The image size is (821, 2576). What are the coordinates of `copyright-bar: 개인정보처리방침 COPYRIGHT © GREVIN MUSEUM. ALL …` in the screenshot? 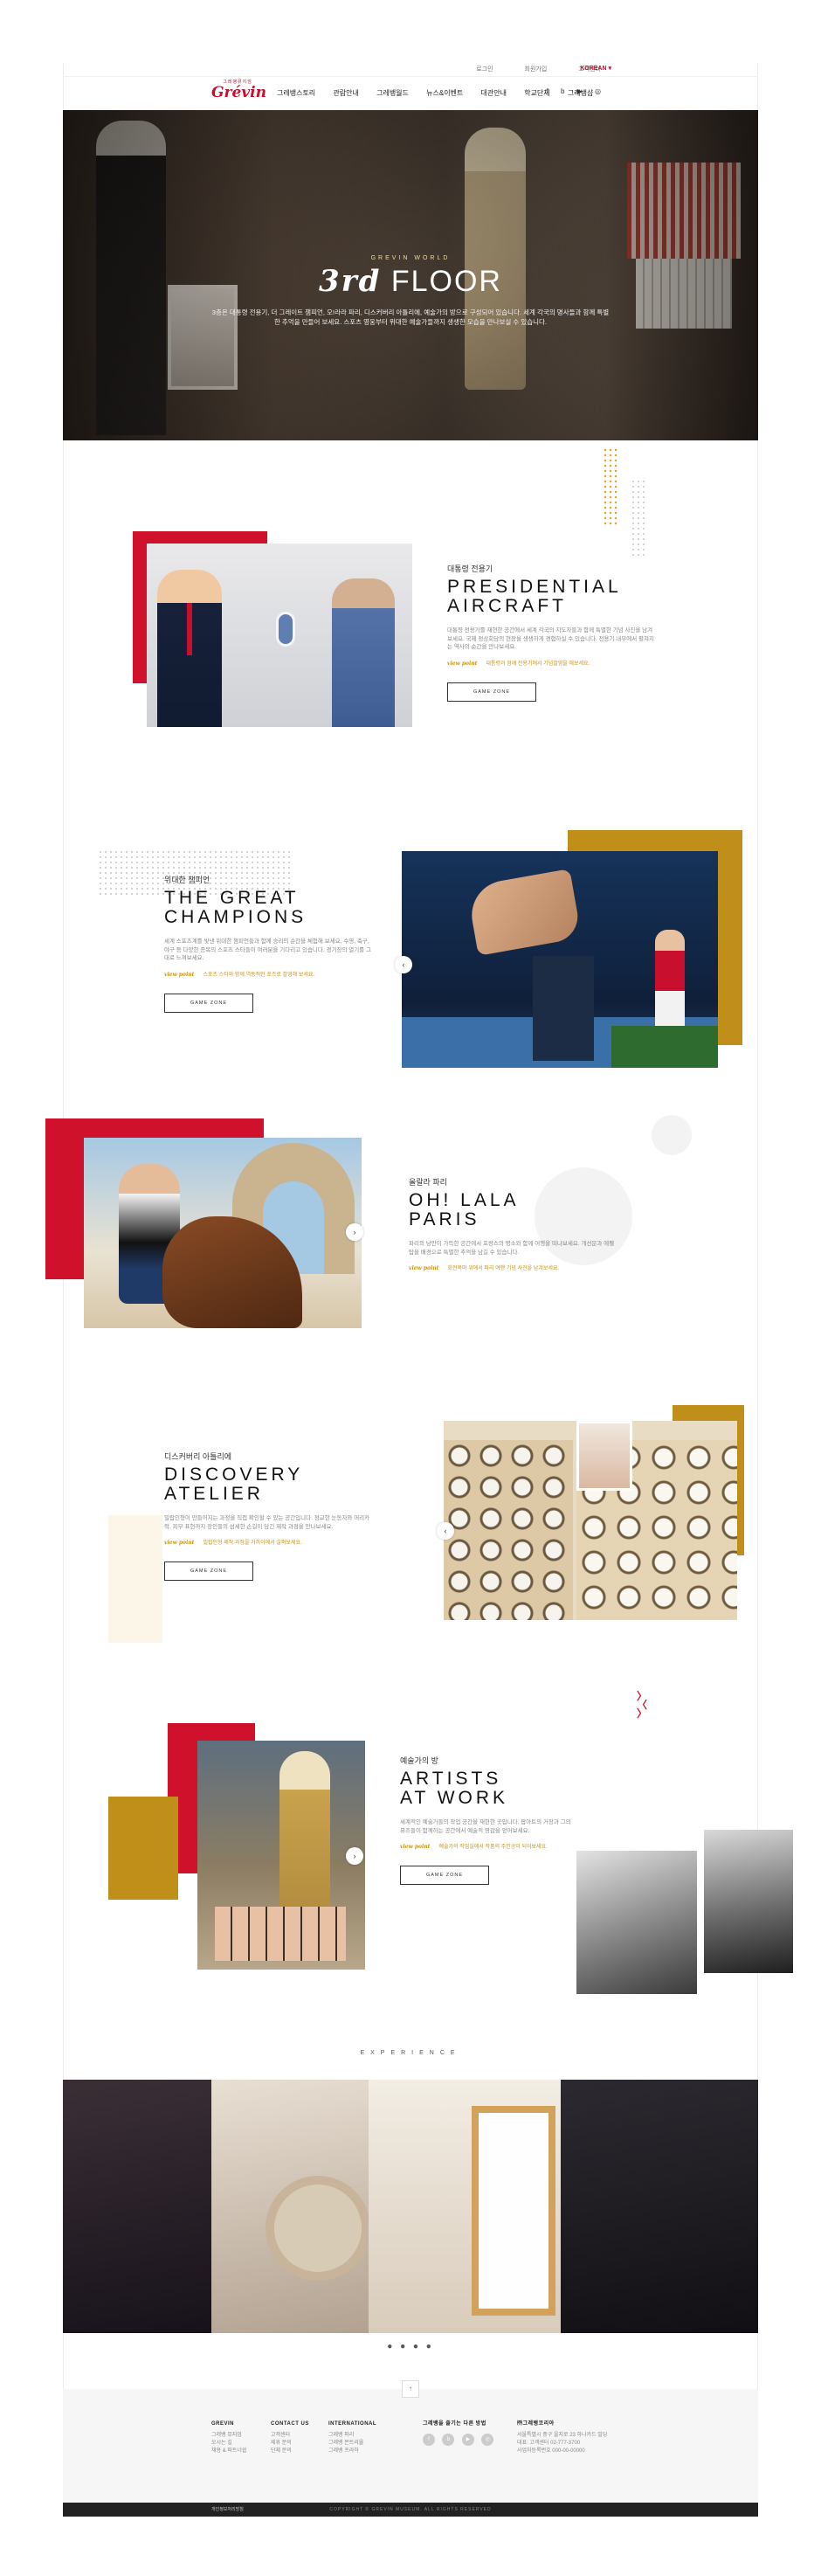 It's located at (410, 2510).